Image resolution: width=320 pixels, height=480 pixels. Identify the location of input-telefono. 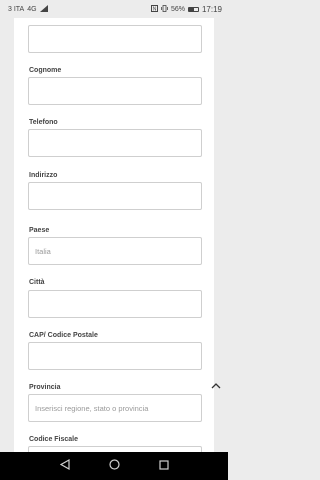
(115, 143).